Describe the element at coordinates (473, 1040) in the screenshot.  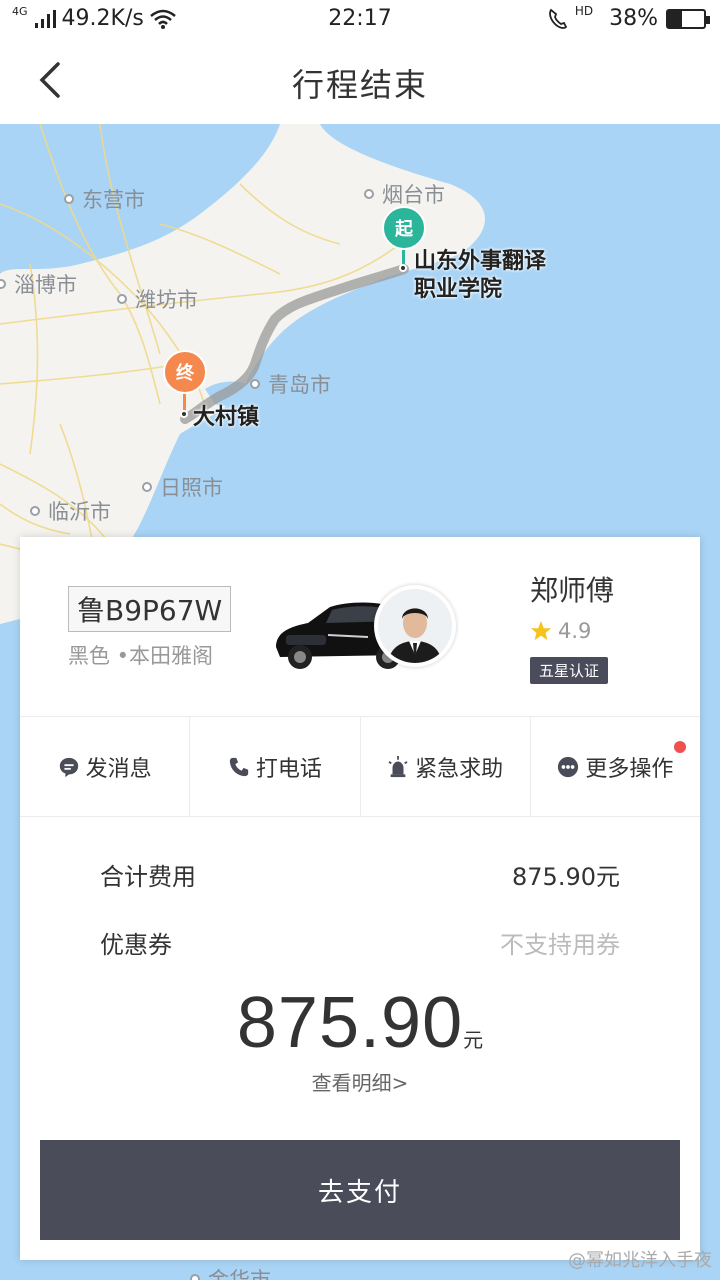
I see `total-unit: 元` at that location.